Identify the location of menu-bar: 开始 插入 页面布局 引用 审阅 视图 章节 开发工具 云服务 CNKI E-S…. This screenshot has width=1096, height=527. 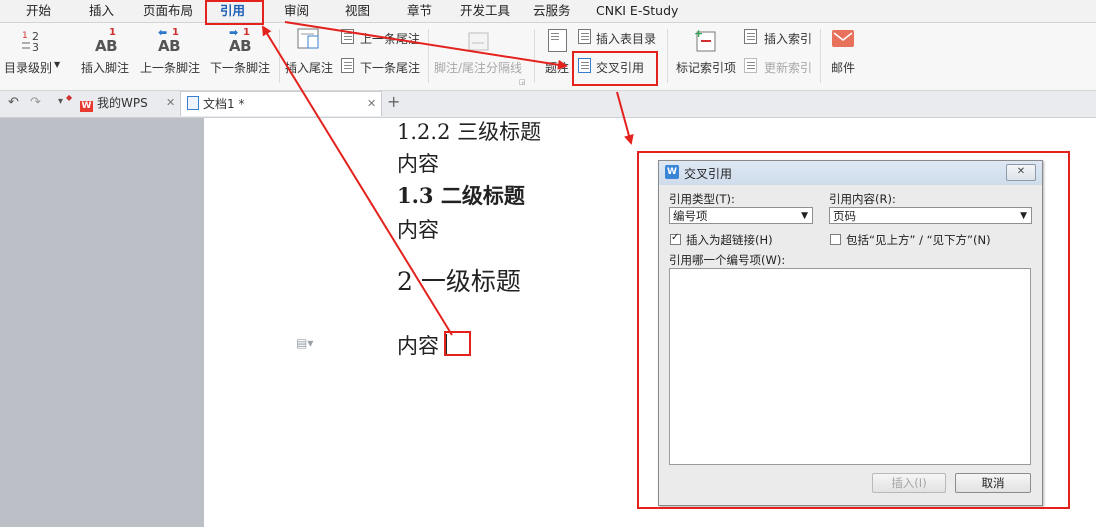
(548, 11).